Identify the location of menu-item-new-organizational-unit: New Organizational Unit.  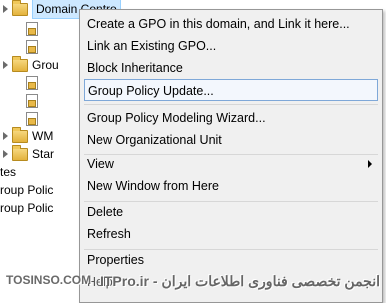
(231, 140).